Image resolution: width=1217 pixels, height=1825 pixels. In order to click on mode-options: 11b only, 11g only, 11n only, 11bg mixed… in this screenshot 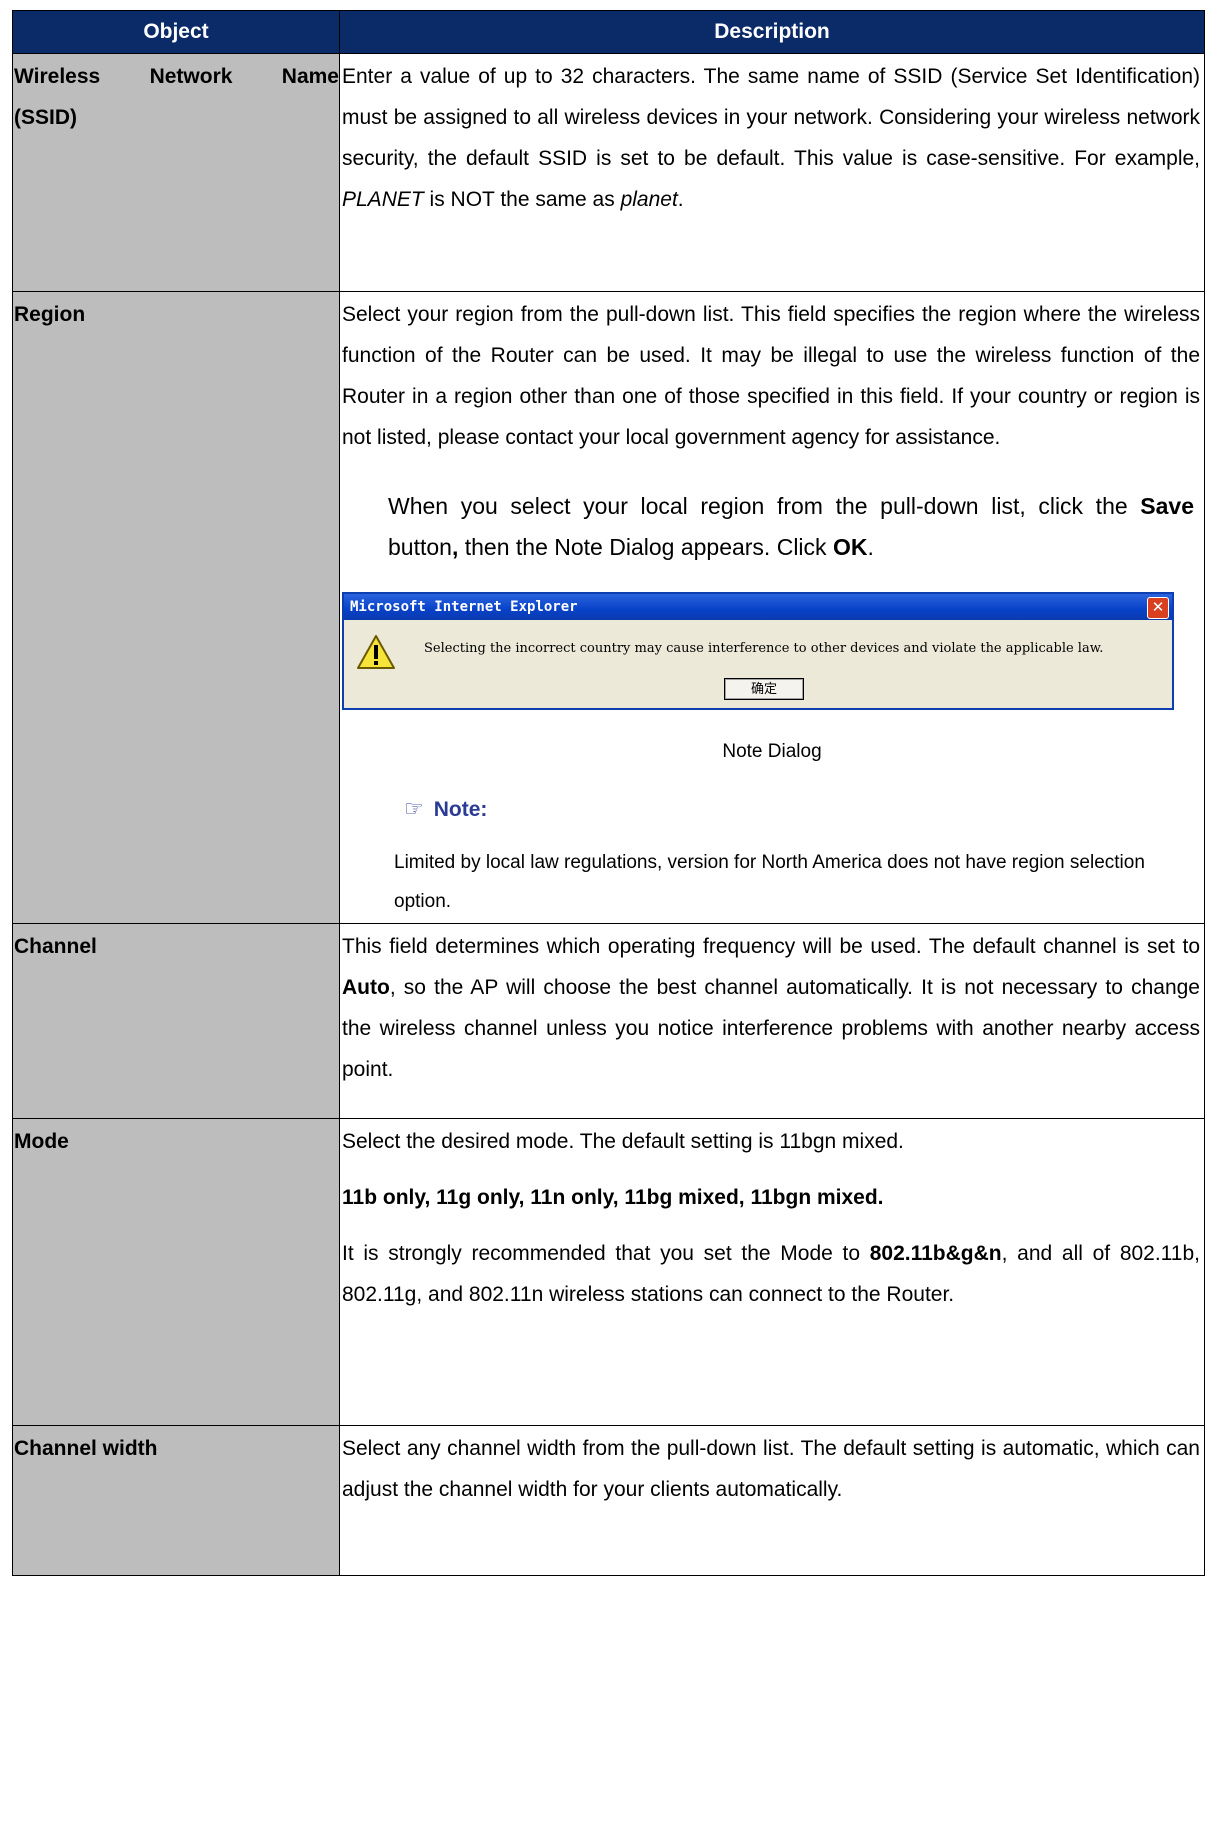, I will do `click(613, 1197)`.